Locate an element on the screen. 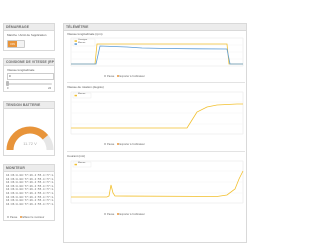 This screenshot has height=250, width=320. chart-vitesse-rotation is located at coordinates (157, 113).